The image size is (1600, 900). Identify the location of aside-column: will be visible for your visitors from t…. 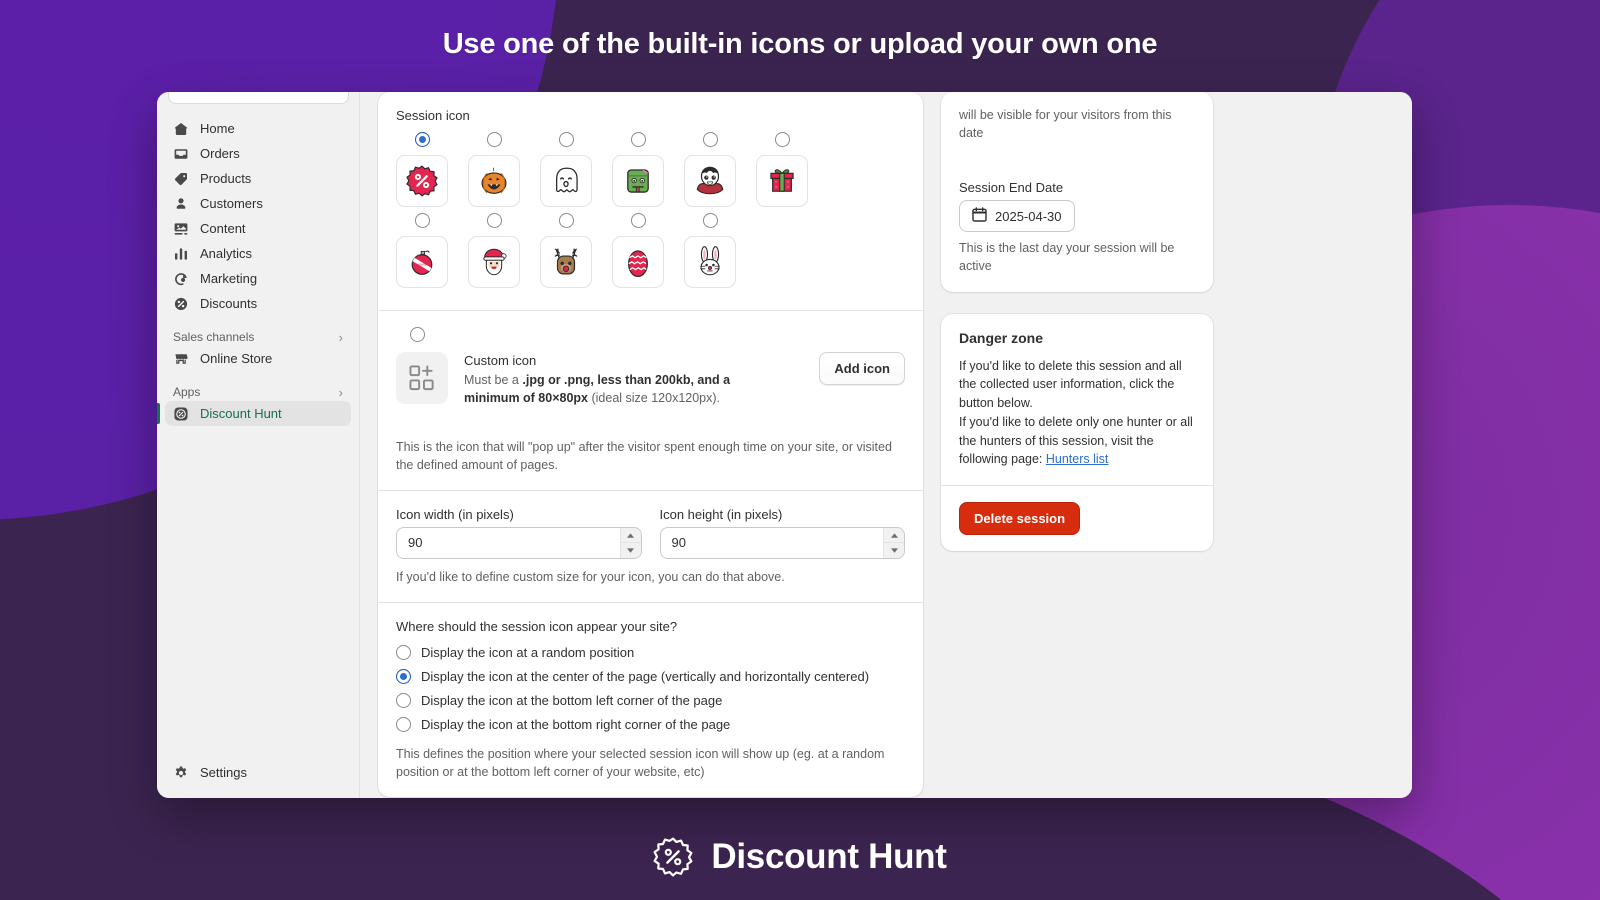
(1077, 445).